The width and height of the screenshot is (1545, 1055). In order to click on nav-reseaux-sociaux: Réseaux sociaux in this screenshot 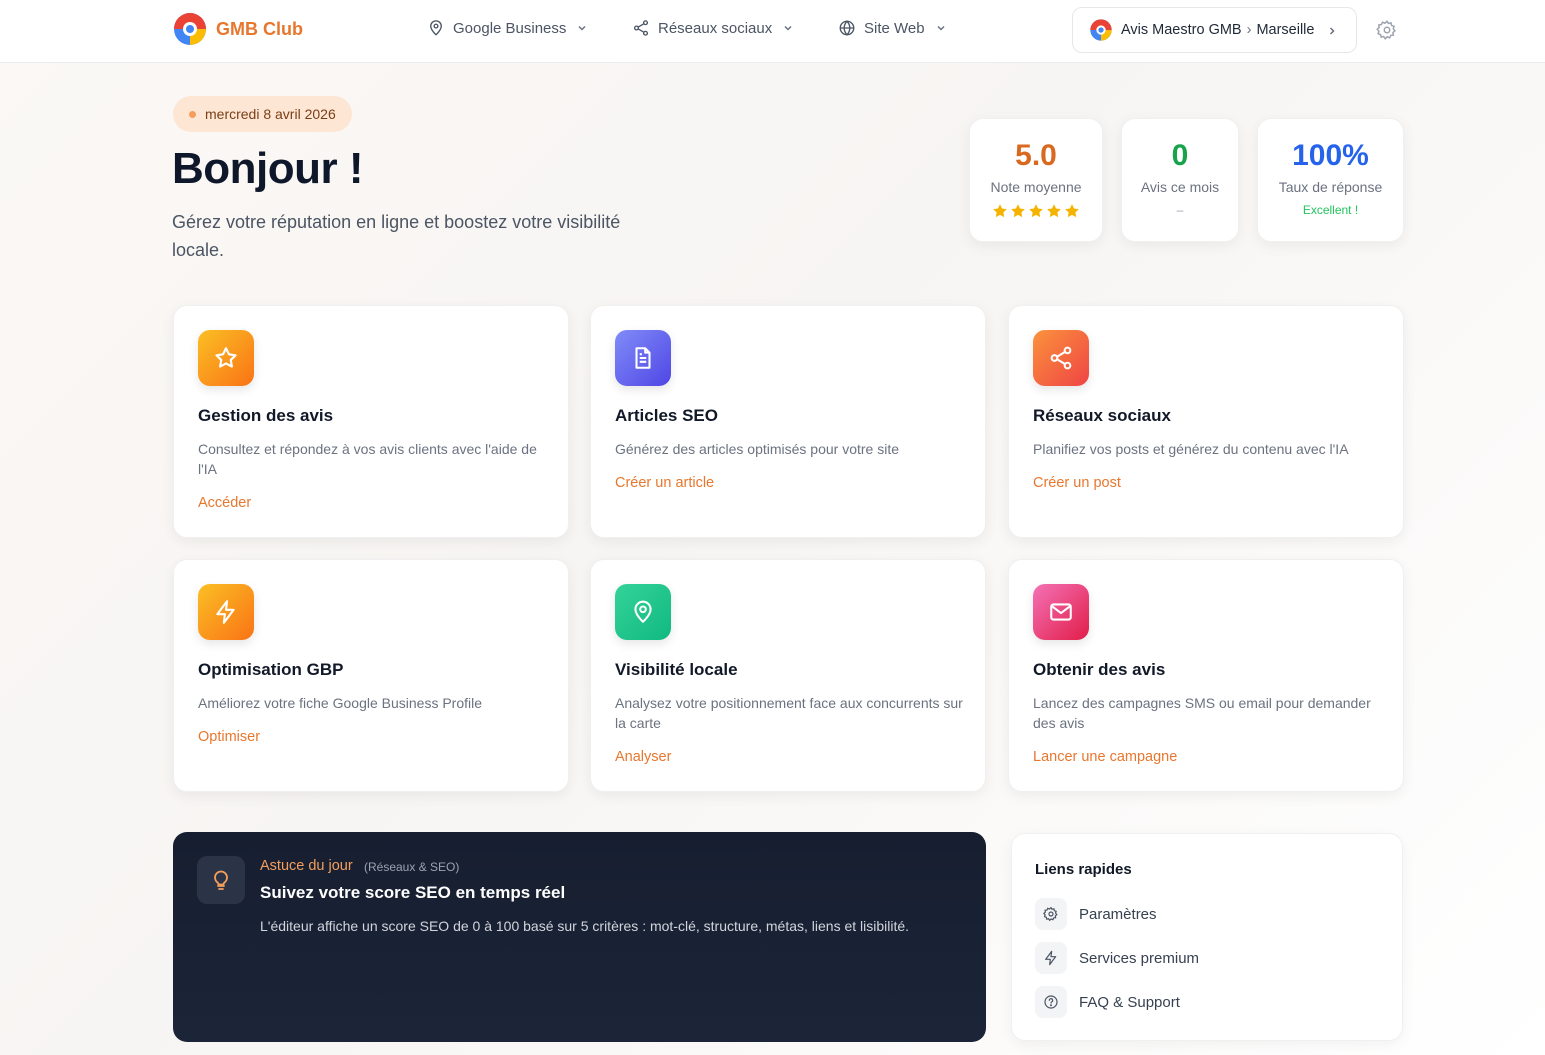, I will do `click(713, 28)`.